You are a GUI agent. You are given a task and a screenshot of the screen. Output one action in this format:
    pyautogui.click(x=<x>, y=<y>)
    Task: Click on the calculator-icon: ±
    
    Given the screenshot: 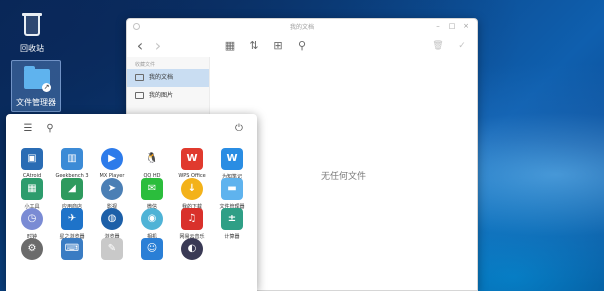 What is the action you would take?
    pyautogui.click(x=232, y=219)
    